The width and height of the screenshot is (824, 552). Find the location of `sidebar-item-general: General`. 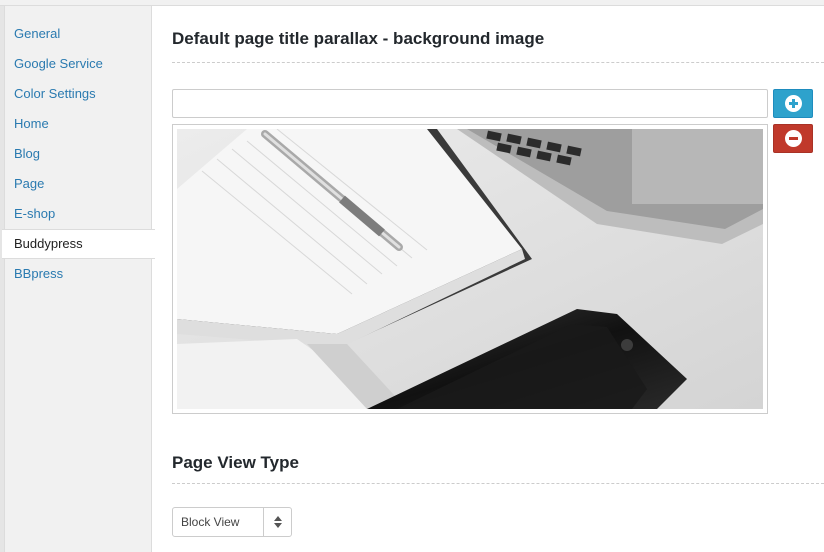

sidebar-item-general: General is located at coordinates (76, 34).